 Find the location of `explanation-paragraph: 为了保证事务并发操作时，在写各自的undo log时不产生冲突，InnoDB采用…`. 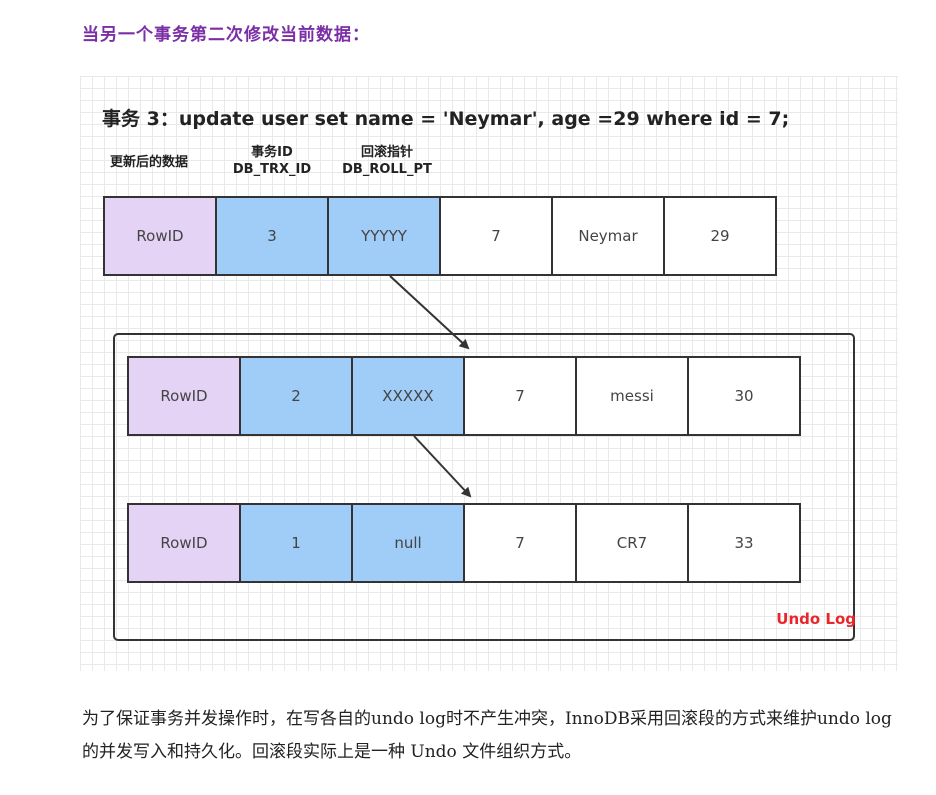

explanation-paragraph: 为了保证事务并发操作时，在写各自的undo log时不产生冲突，InnoDB采用… is located at coordinates (487, 735).